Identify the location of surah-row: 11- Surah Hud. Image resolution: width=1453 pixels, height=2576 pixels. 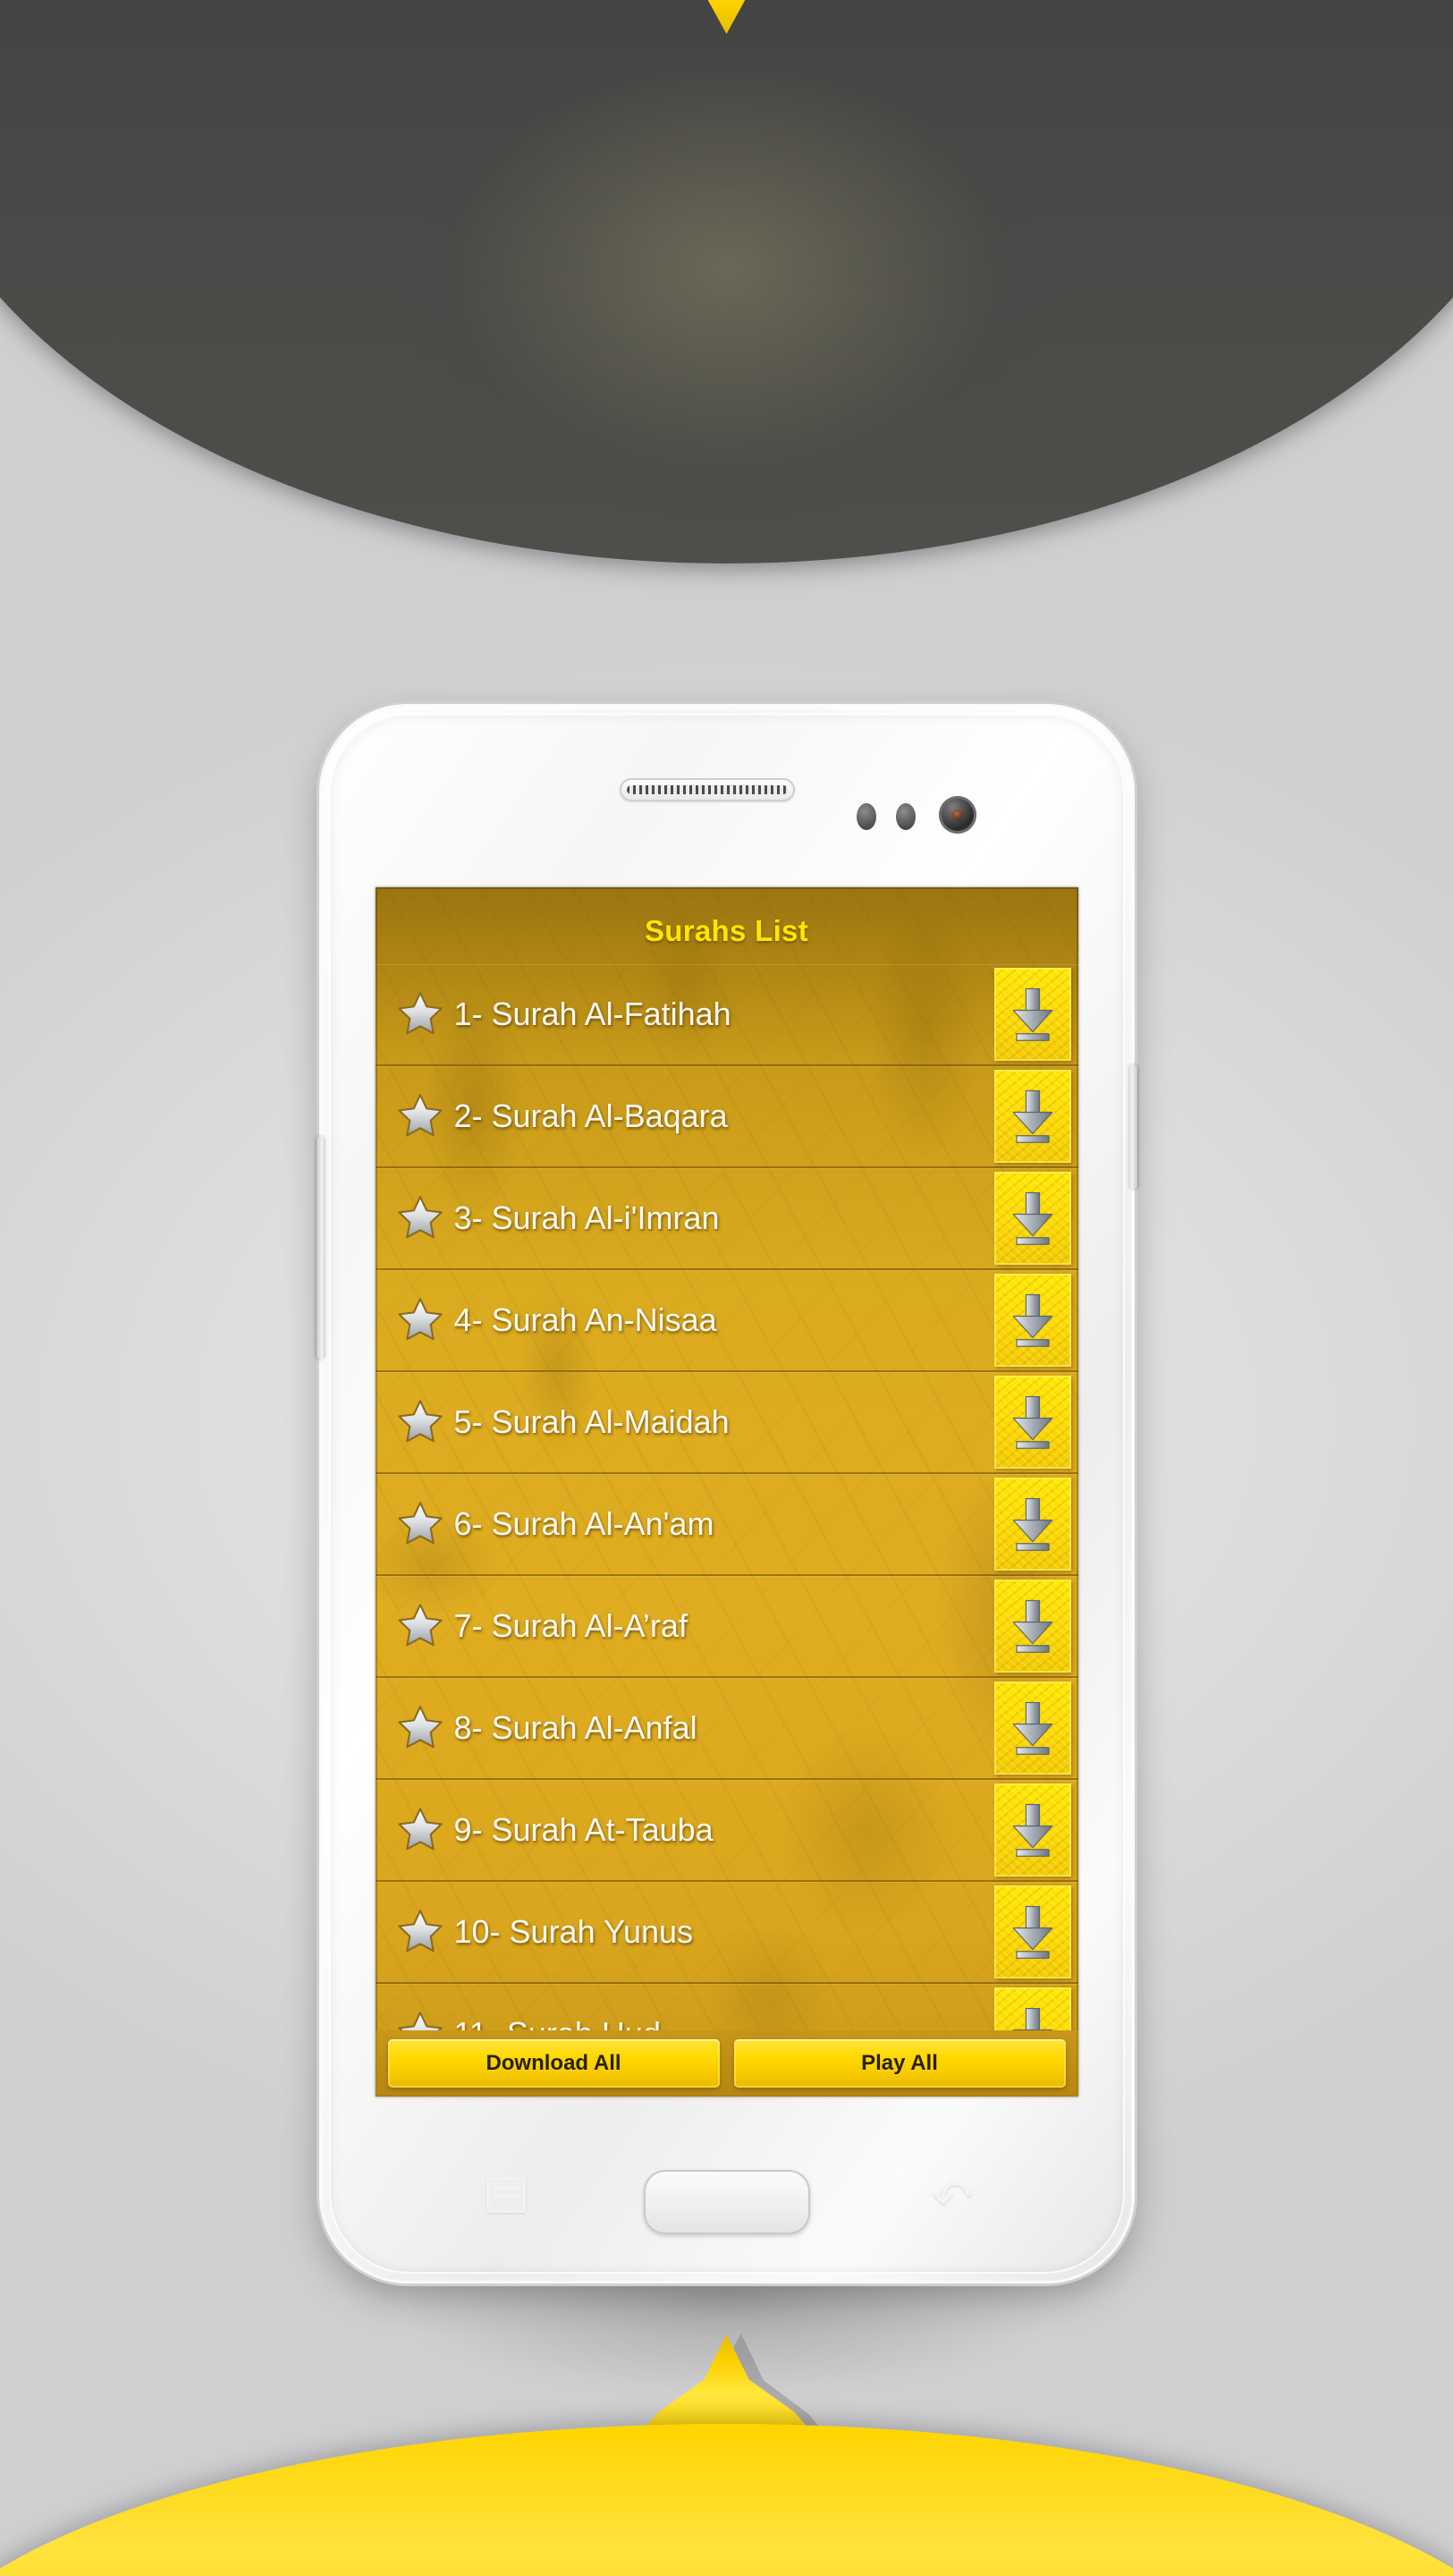
(727, 2007).